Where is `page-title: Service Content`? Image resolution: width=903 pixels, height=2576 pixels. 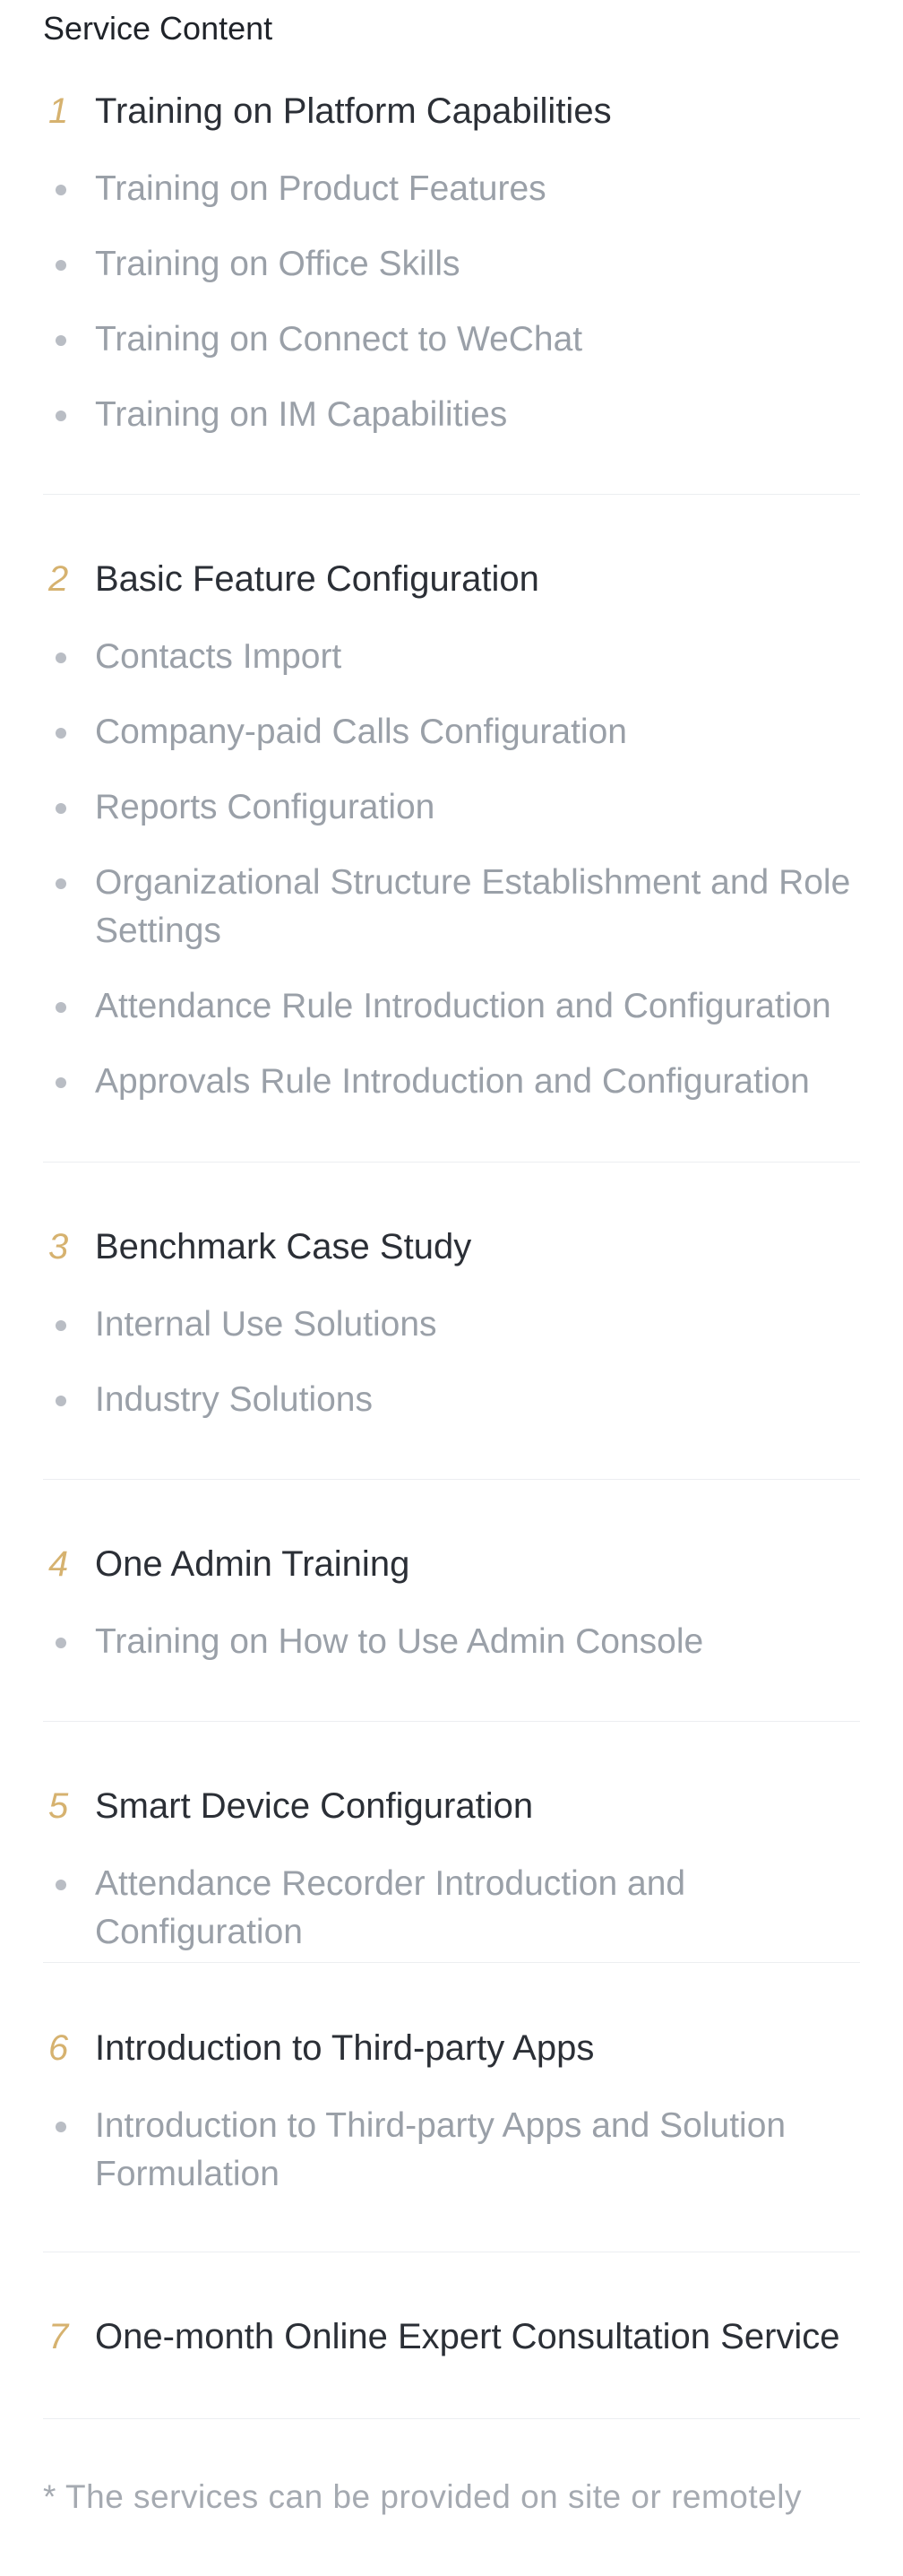
page-title: Service Content is located at coordinates (158, 28).